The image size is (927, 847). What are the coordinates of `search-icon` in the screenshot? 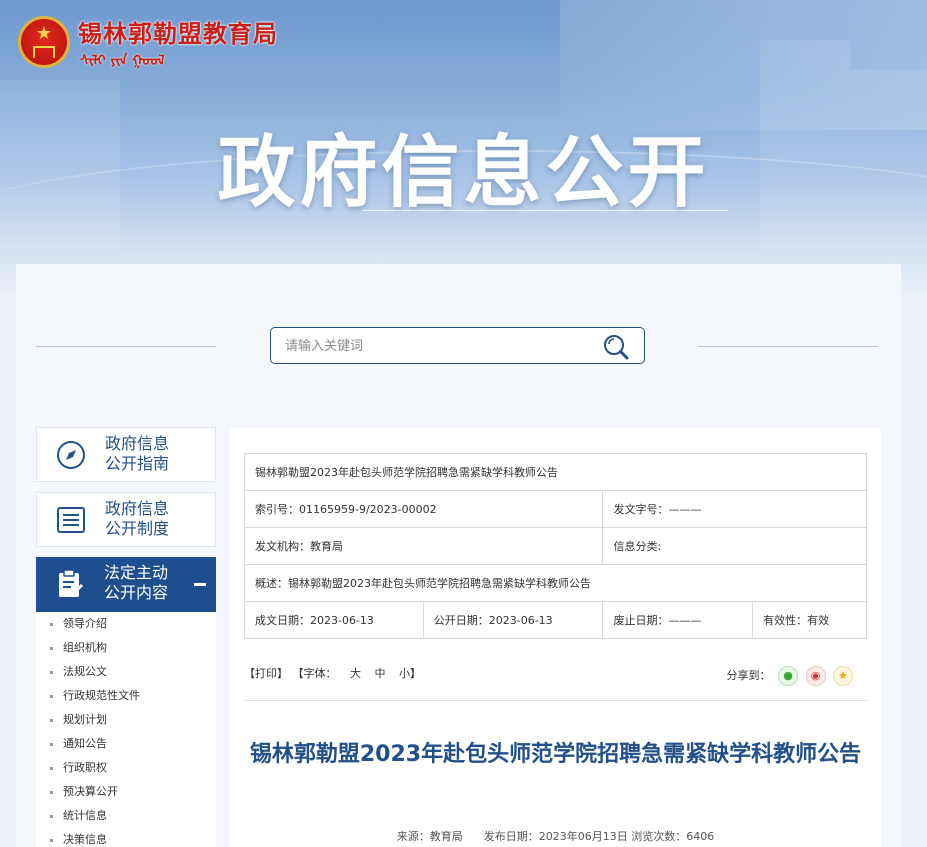 It's located at (616, 347).